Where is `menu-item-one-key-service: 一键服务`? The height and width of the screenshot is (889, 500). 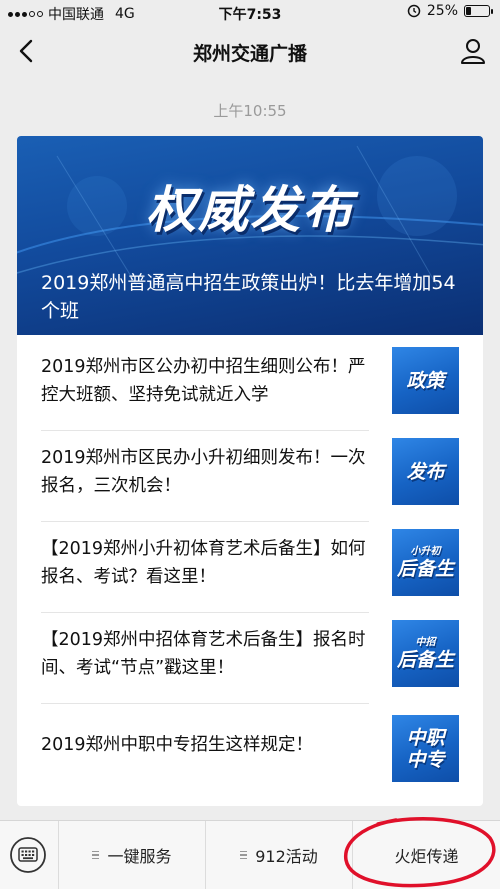 menu-item-one-key-service: 一键服务 is located at coordinates (132, 855).